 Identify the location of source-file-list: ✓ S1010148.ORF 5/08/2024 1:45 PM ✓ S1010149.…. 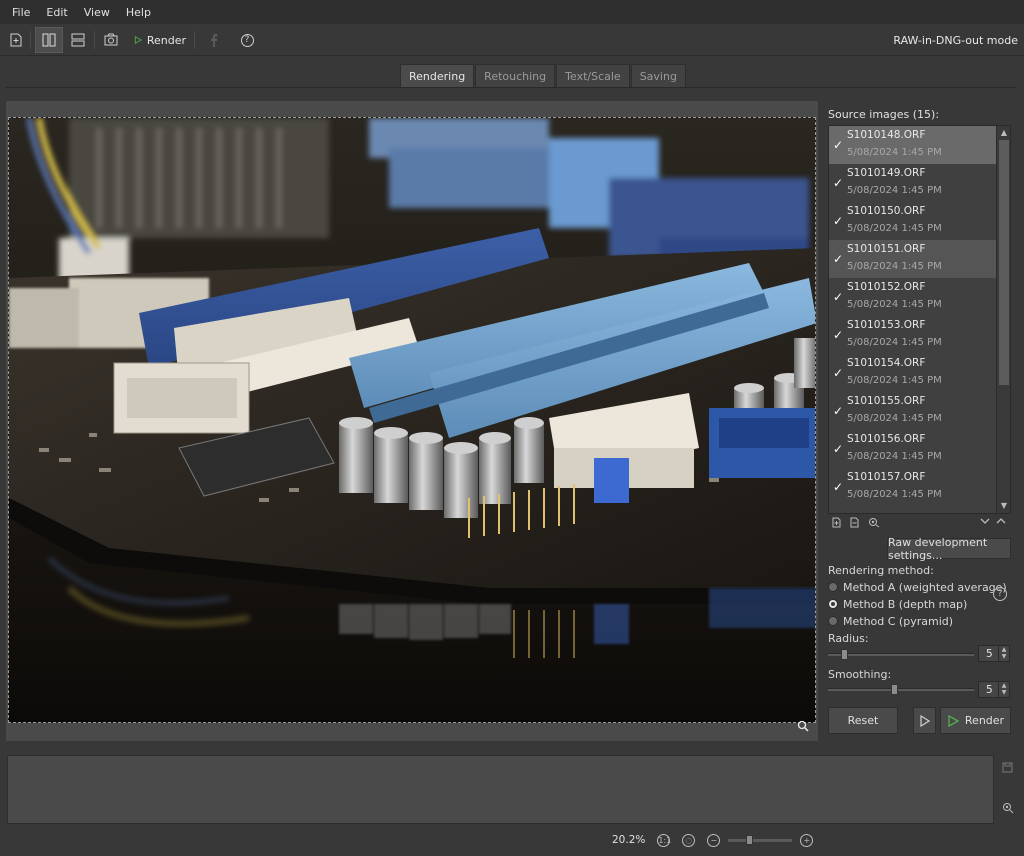
(919, 319).